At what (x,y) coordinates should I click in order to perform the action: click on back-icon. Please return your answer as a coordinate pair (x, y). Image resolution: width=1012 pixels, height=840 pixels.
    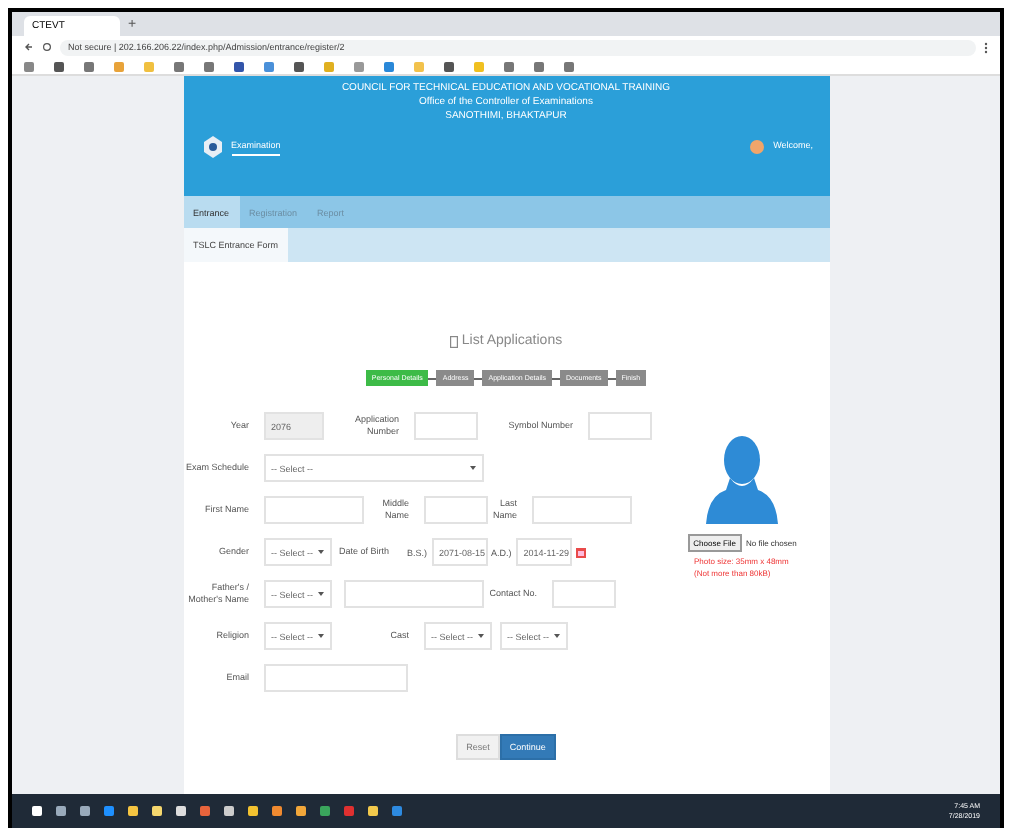
    Looking at the image, I should click on (29, 47).